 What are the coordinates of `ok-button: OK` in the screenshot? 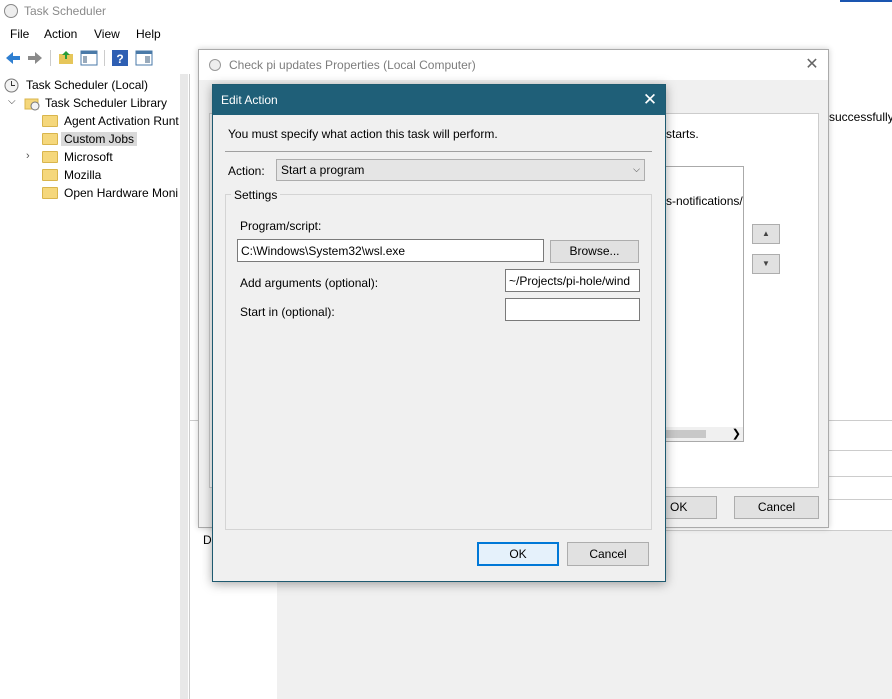 It's located at (518, 554).